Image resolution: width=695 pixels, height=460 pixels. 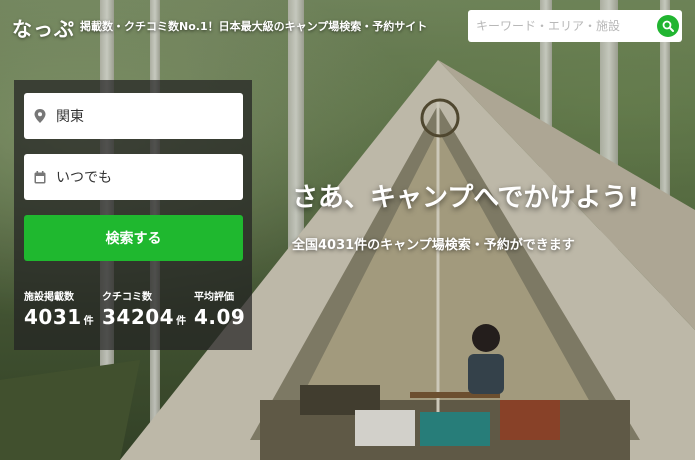 What do you see at coordinates (49, 297) in the screenshot?
I see `stat-label: 施設掲載数` at bounding box center [49, 297].